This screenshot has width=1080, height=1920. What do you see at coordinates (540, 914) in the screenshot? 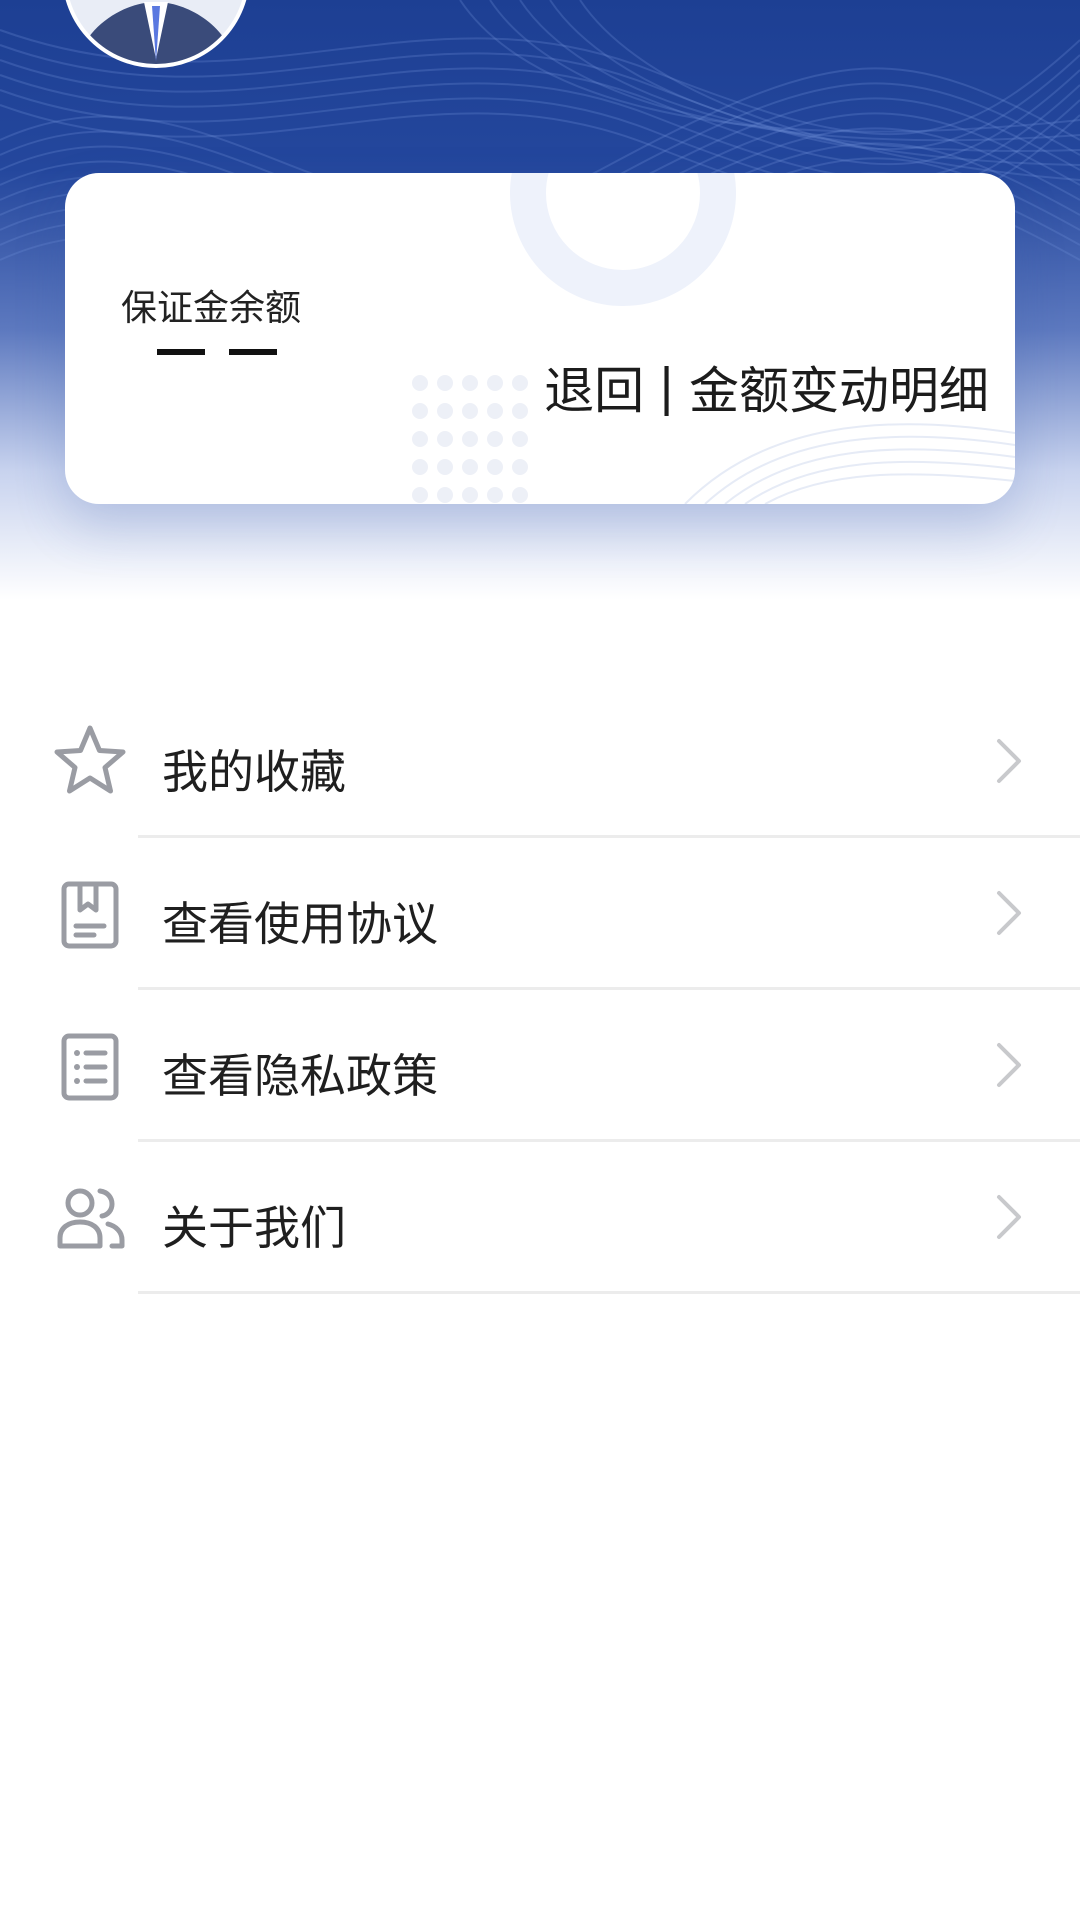
I see `menu-item-user-agreement: 查看使用协议` at bounding box center [540, 914].